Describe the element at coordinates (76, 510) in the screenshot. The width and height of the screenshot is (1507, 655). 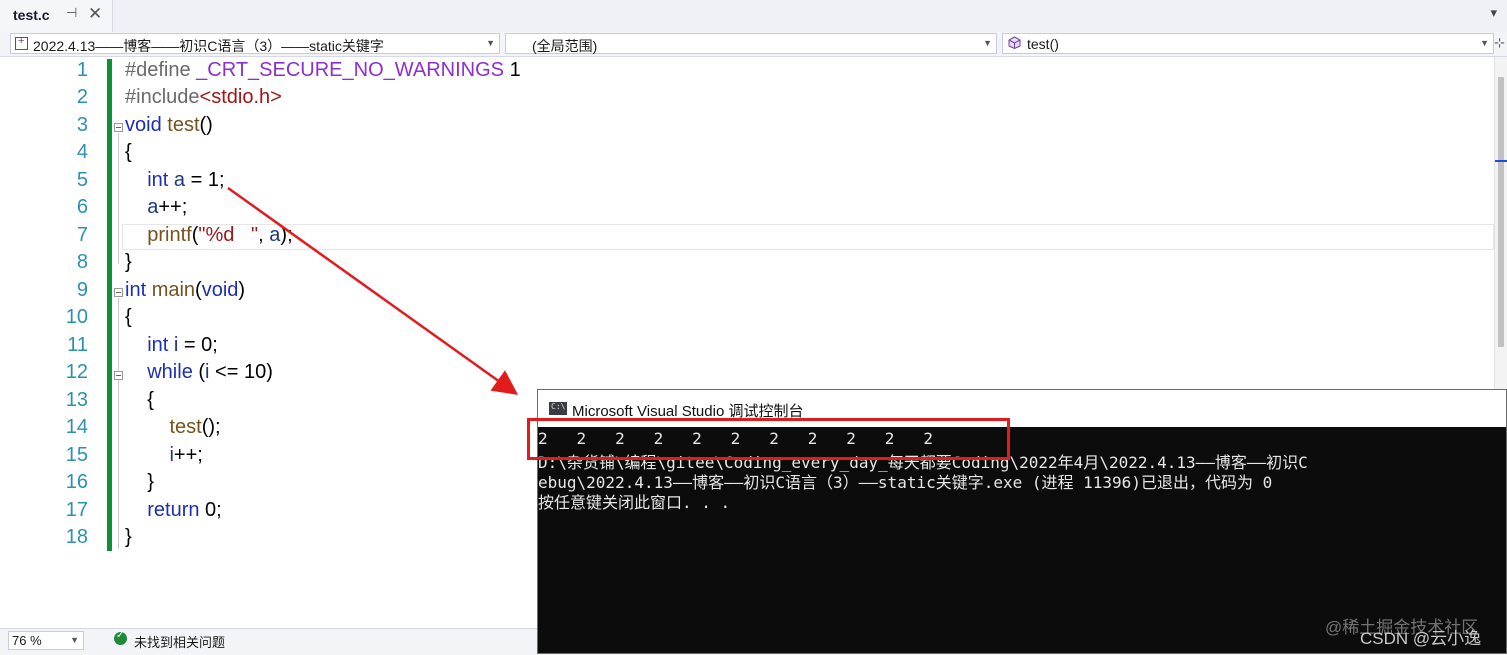
I see `line-number: 17` at that location.